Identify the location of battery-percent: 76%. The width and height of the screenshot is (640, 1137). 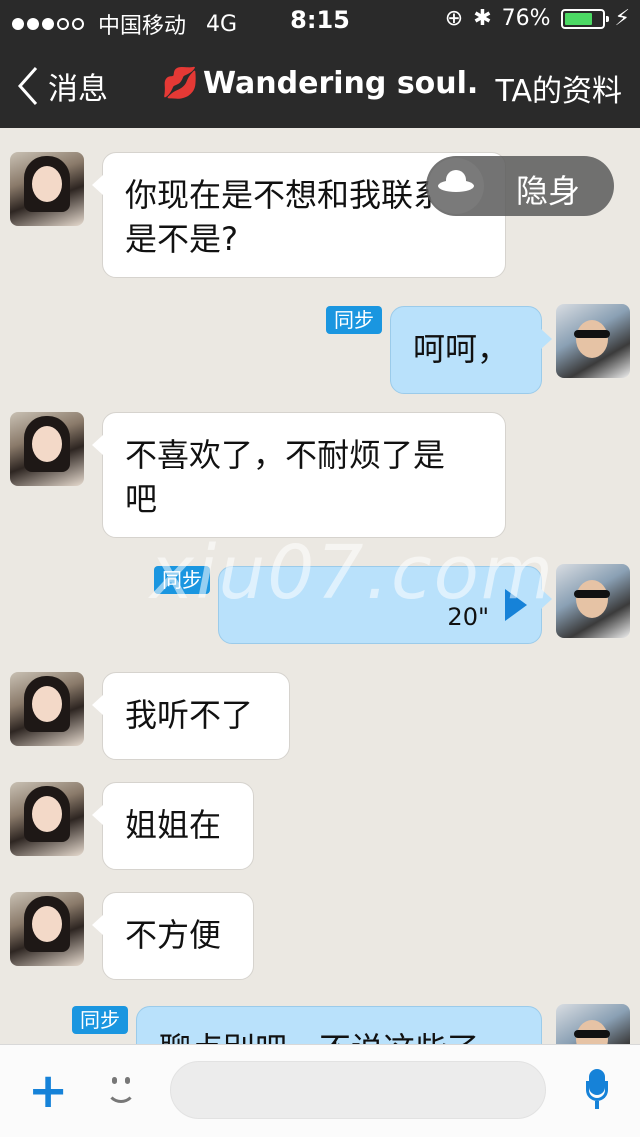
(526, 18).